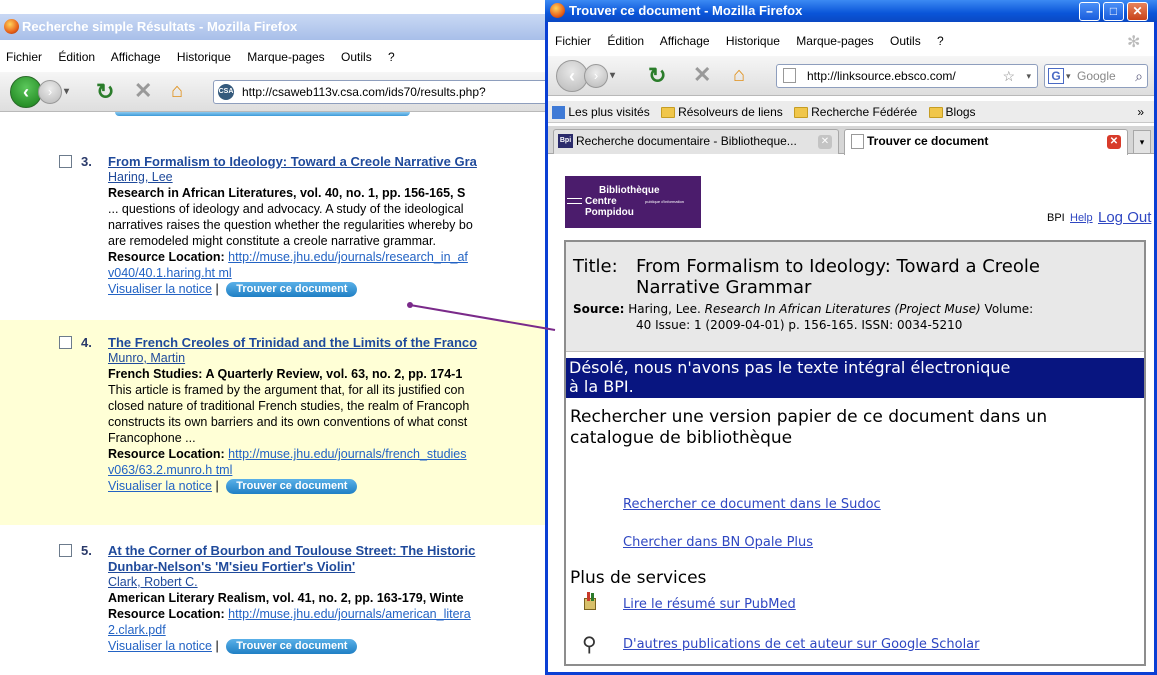  I want to click on resource-url-link-cont: v063/63.2.munro.h tml, so click(170, 470).